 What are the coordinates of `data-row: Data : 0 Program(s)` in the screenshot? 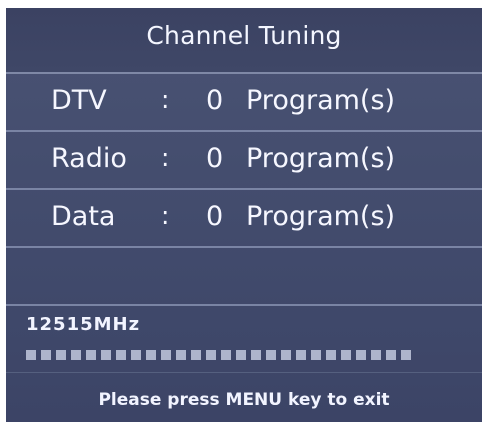 It's located at (244, 219).